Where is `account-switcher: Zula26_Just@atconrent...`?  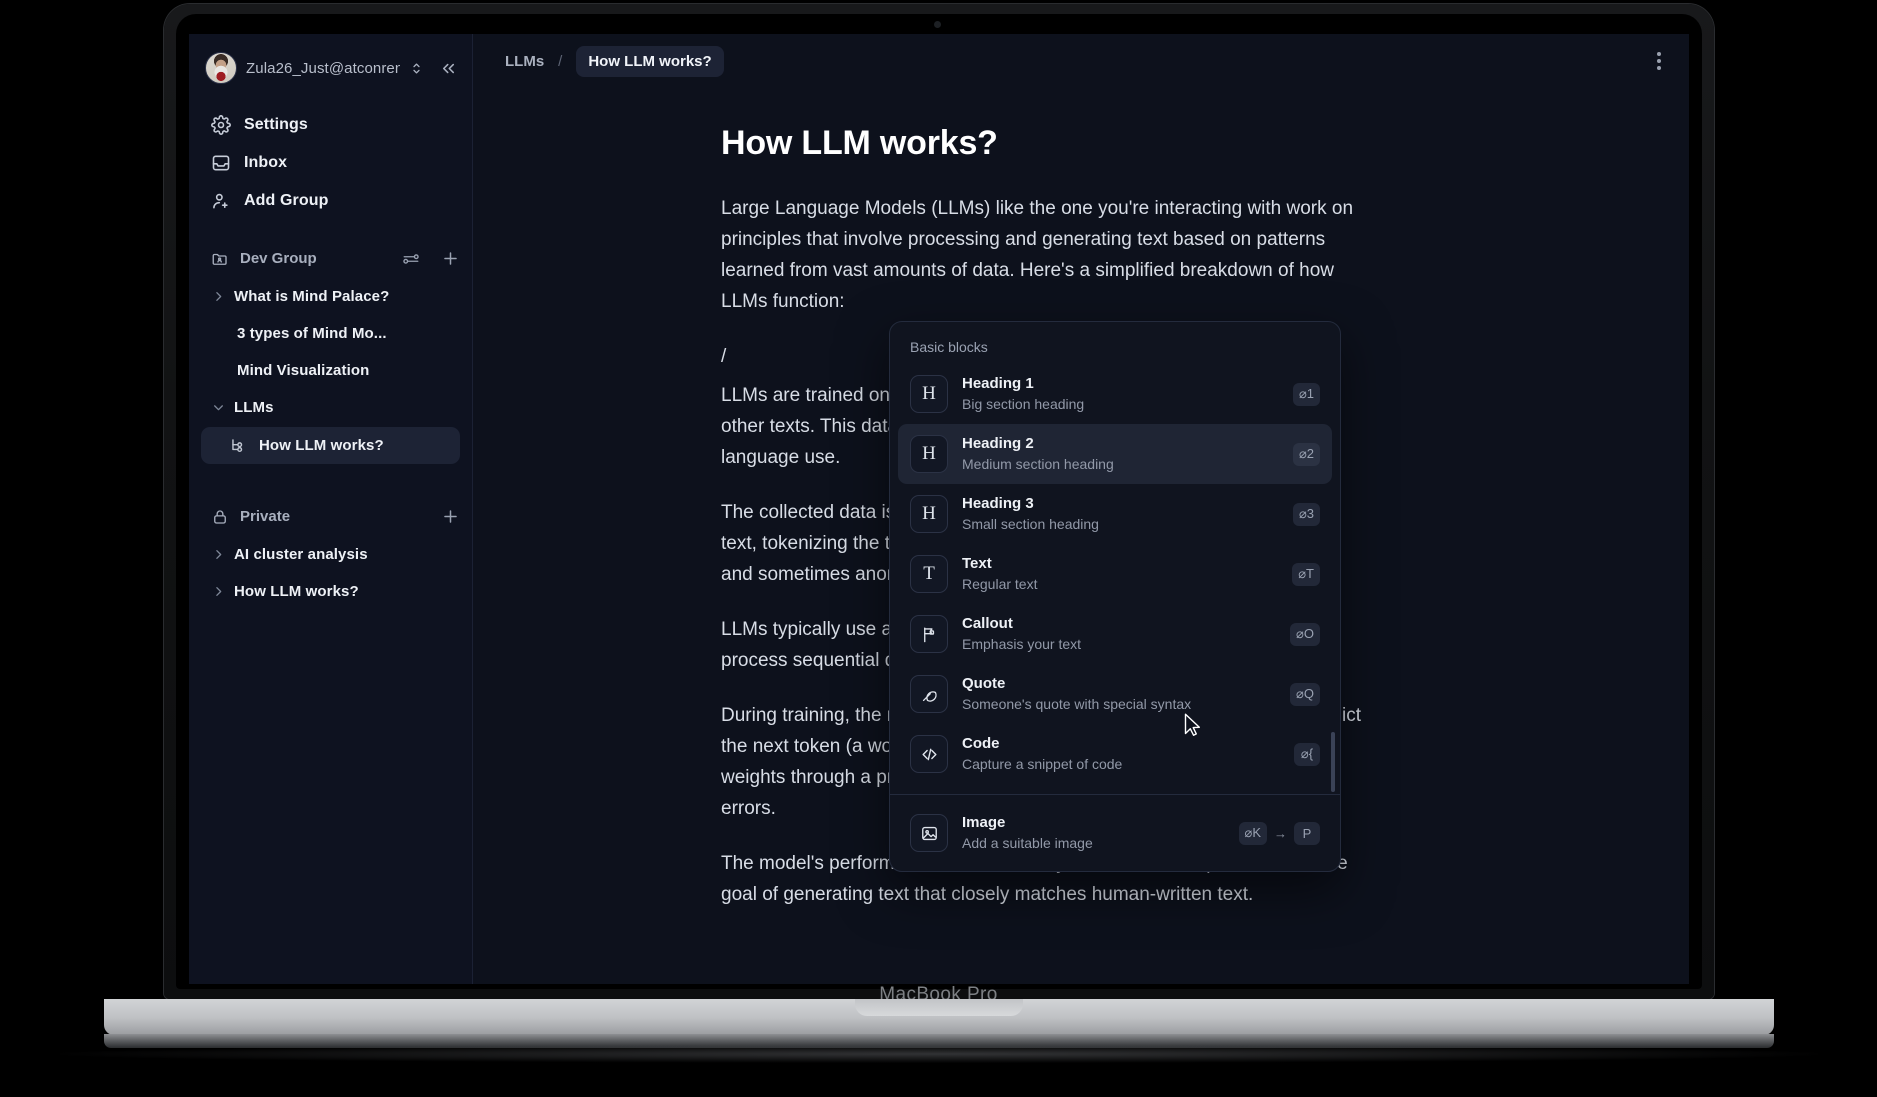 account-switcher: Zula26_Just@atconrent... is located at coordinates (330, 63).